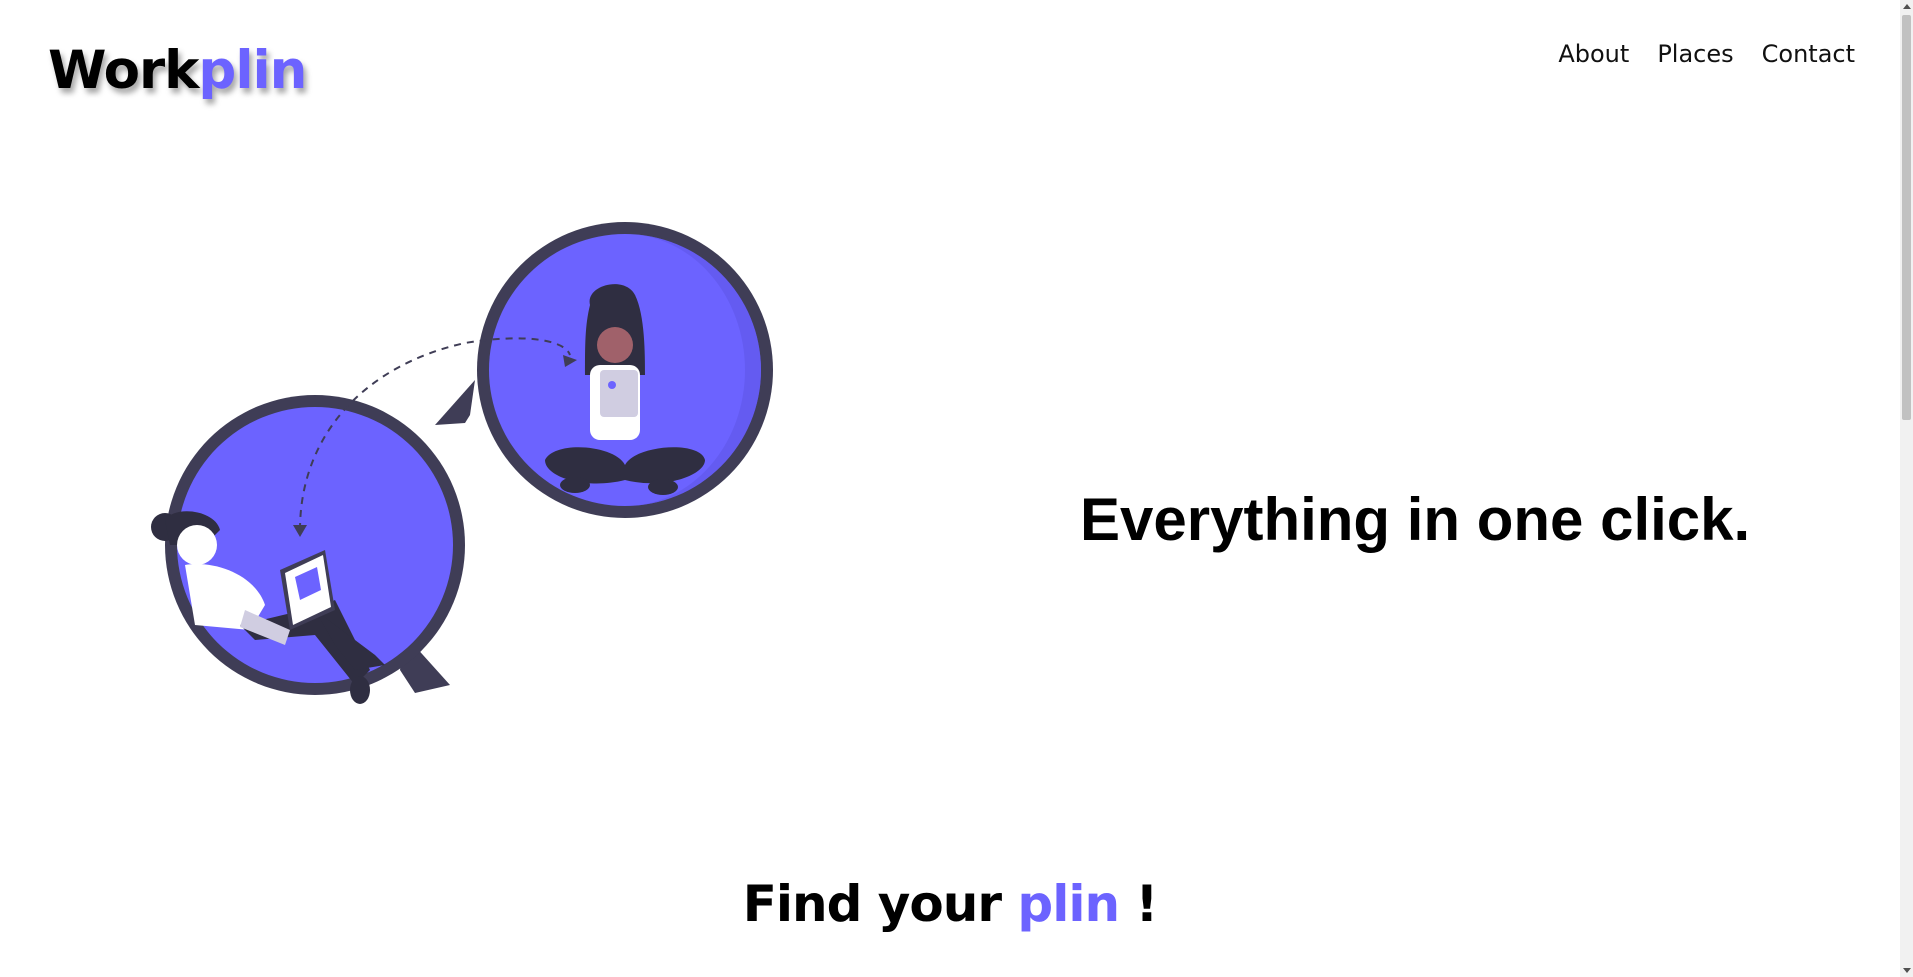 This screenshot has height=977, width=1913. What do you see at coordinates (1593, 54) in the screenshot?
I see `nav-about-link: About` at bounding box center [1593, 54].